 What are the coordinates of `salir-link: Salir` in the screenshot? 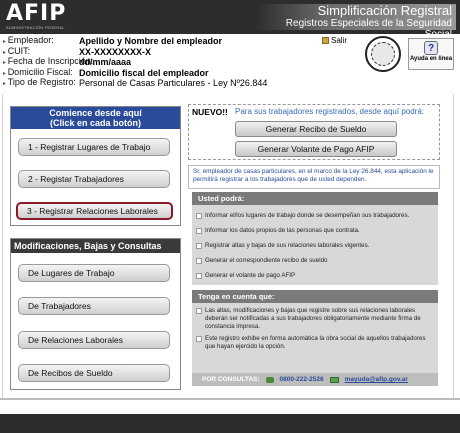 It's located at (334, 40).